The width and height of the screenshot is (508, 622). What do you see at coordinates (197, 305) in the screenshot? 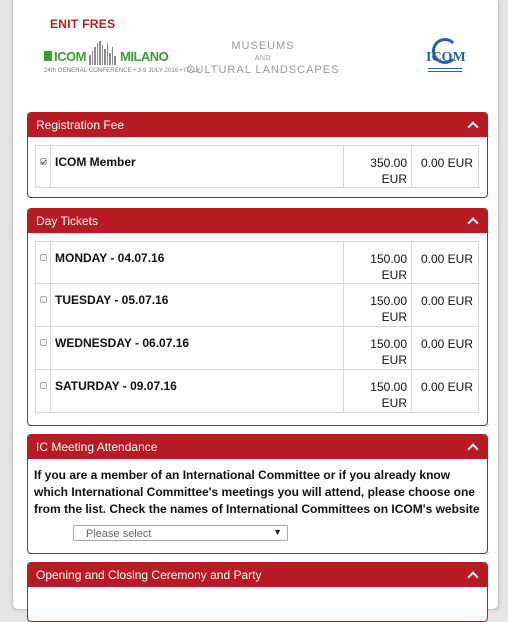
I see `item-name: TUESDAY - 05.07.16` at bounding box center [197, 305].